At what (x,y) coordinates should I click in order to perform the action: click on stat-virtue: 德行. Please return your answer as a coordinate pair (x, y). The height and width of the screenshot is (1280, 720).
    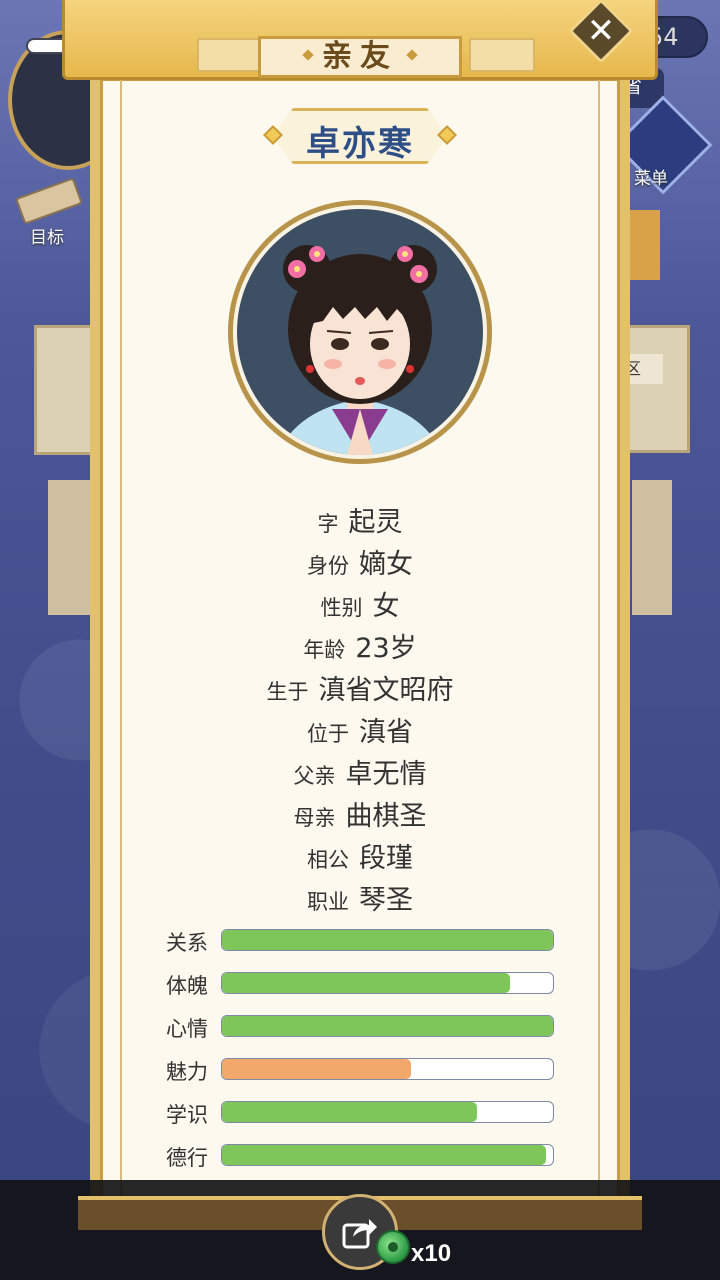
    Looking at the image, I should click on (366, 1161).